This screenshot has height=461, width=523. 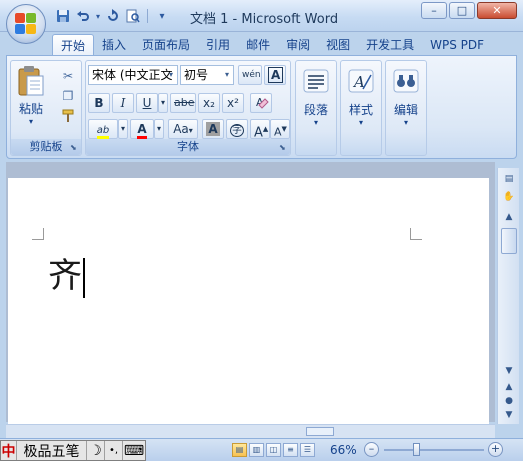 I want to click on font-dialog-launcher-icon: ⬊, so click(x=283, y=147).